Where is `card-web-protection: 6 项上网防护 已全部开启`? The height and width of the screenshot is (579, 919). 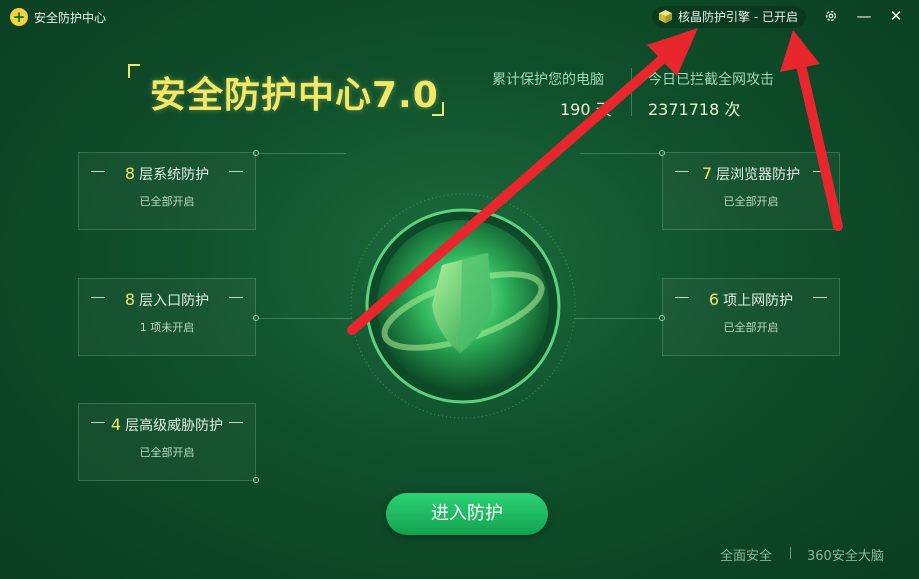 card-web-protection: 6 项上网防护 已全部开启 is located at coordinates (751, 317).